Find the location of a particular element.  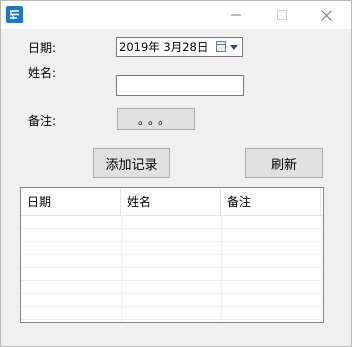

refresh-button: 刷新 is located at coordinates (284, 163).